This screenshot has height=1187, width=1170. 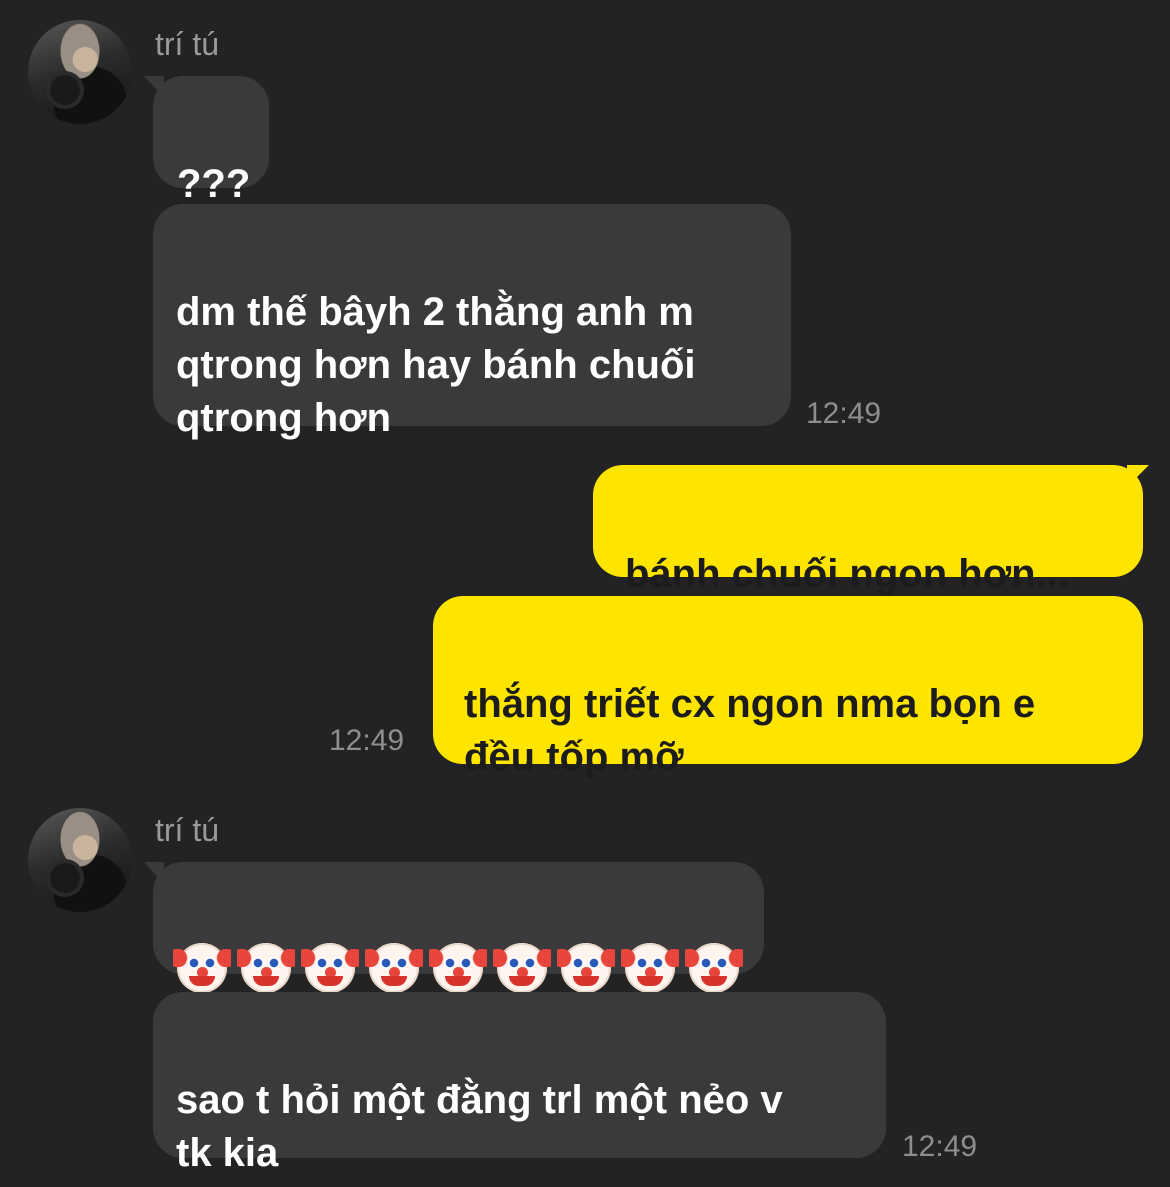 I want to click on message-text: sao t hỏi một đằng trl một nẻo v tk kia, so click(x=479, y=1126).